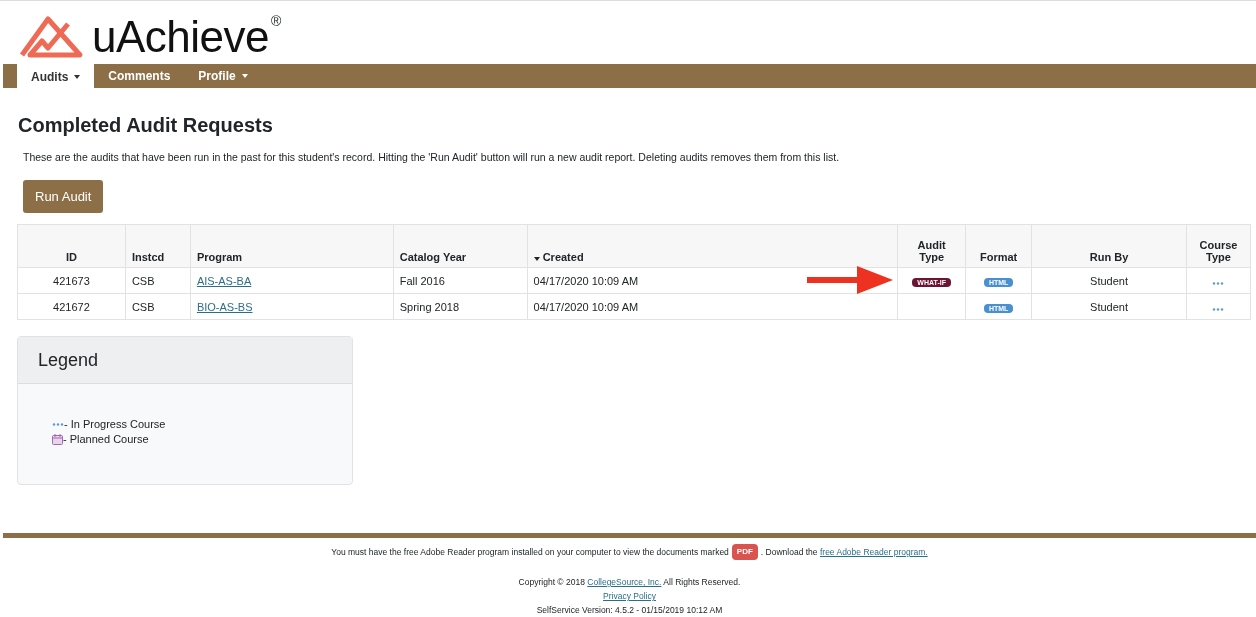 The height and width of the screenshot is (617, 1256). What do you see at coordinates (873, 552) in the screenshot?
I see `adobe-reader-link: free Adobe Reader program.` at bounding box center [873, 552].